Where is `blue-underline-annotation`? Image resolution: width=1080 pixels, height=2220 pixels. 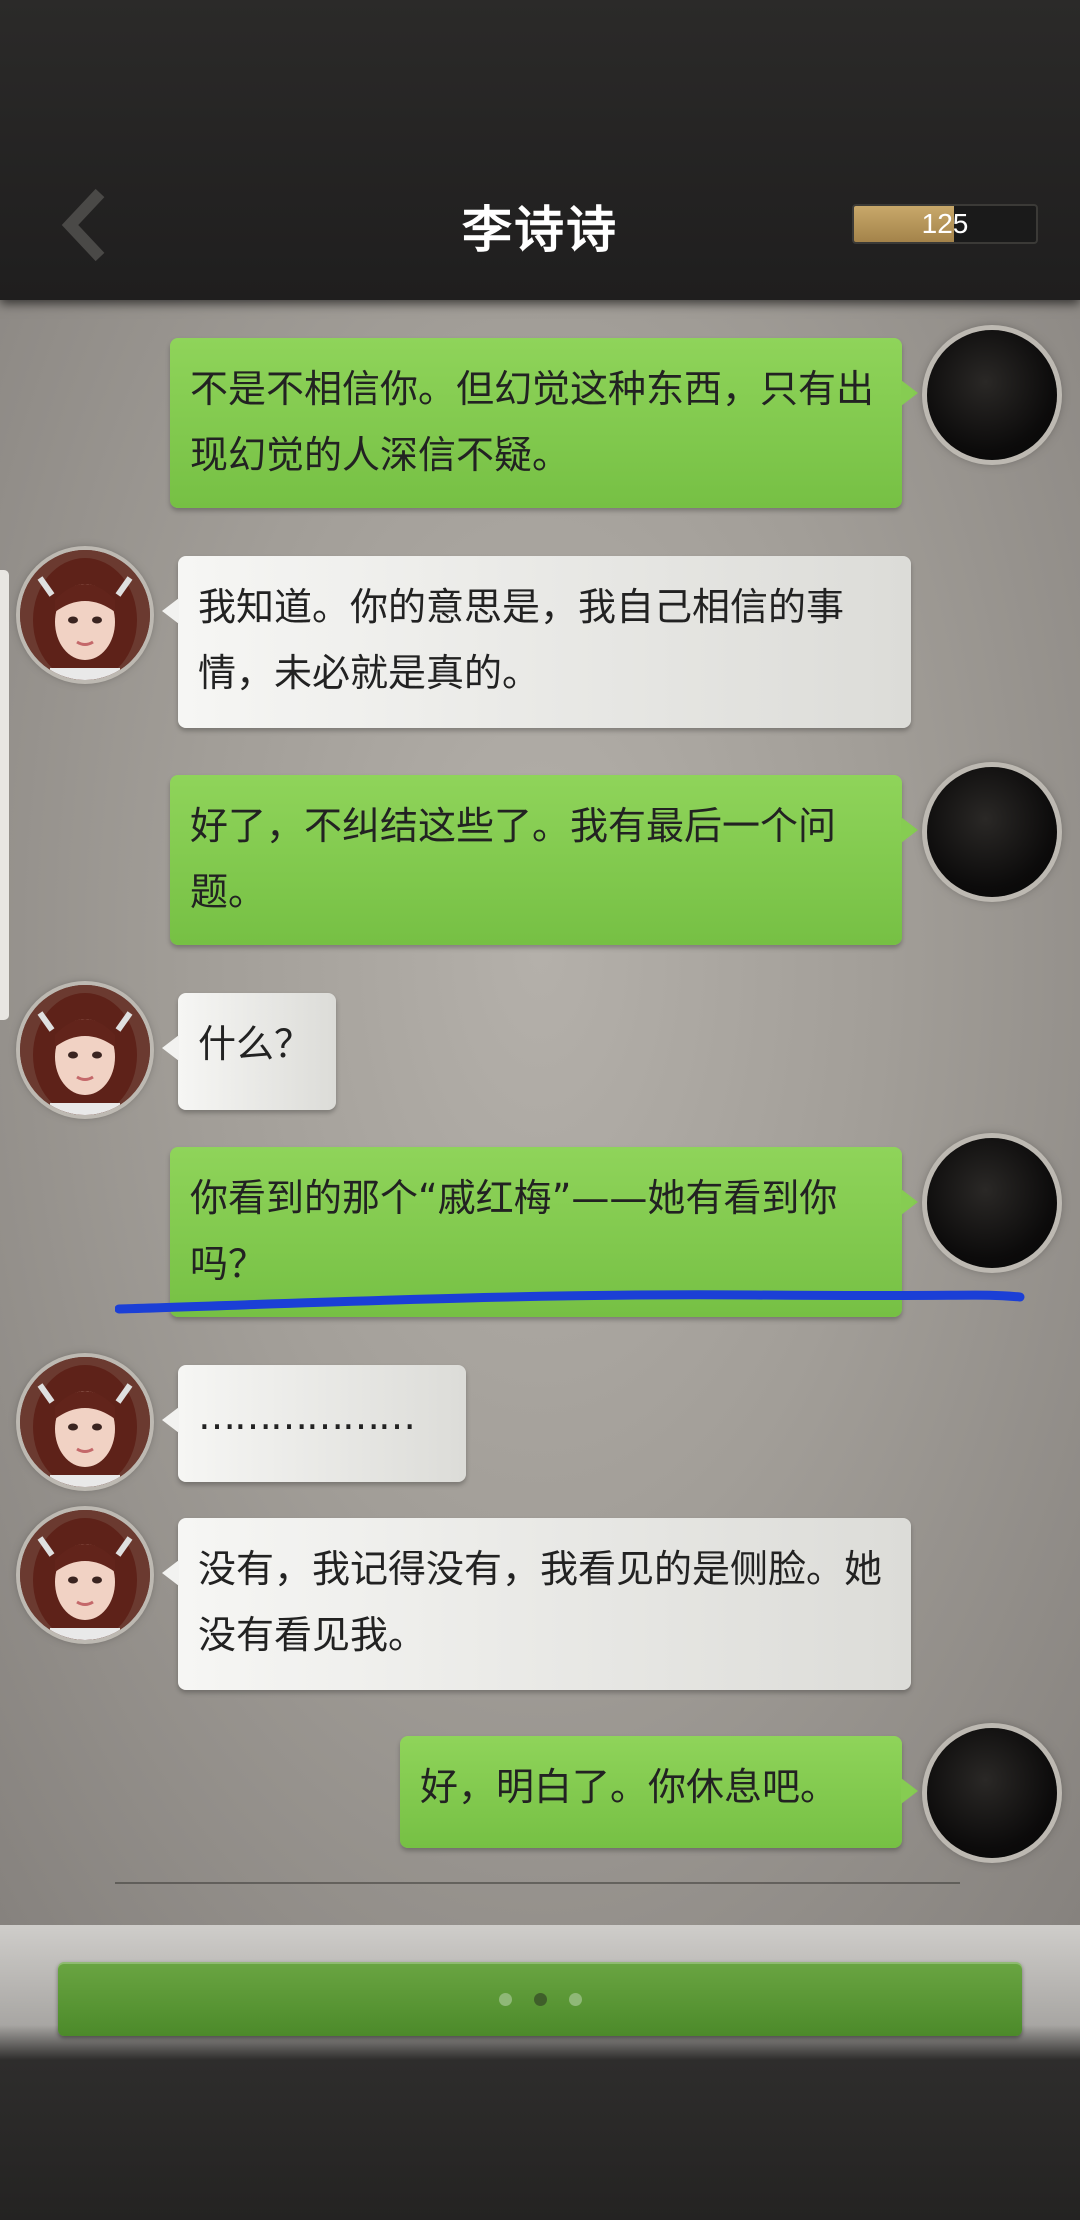
blue-underline-annotation is located at coordinates (570, 1302).